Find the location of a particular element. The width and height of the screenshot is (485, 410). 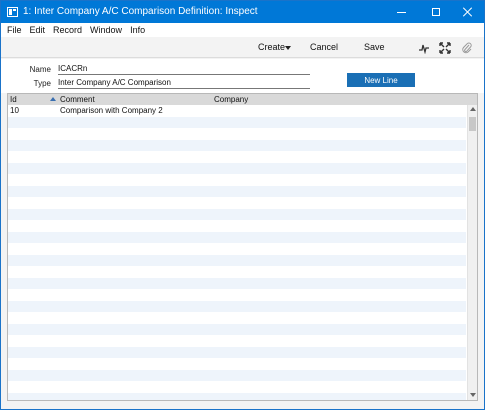

maximize-icon is located at coordinates (436, 12).